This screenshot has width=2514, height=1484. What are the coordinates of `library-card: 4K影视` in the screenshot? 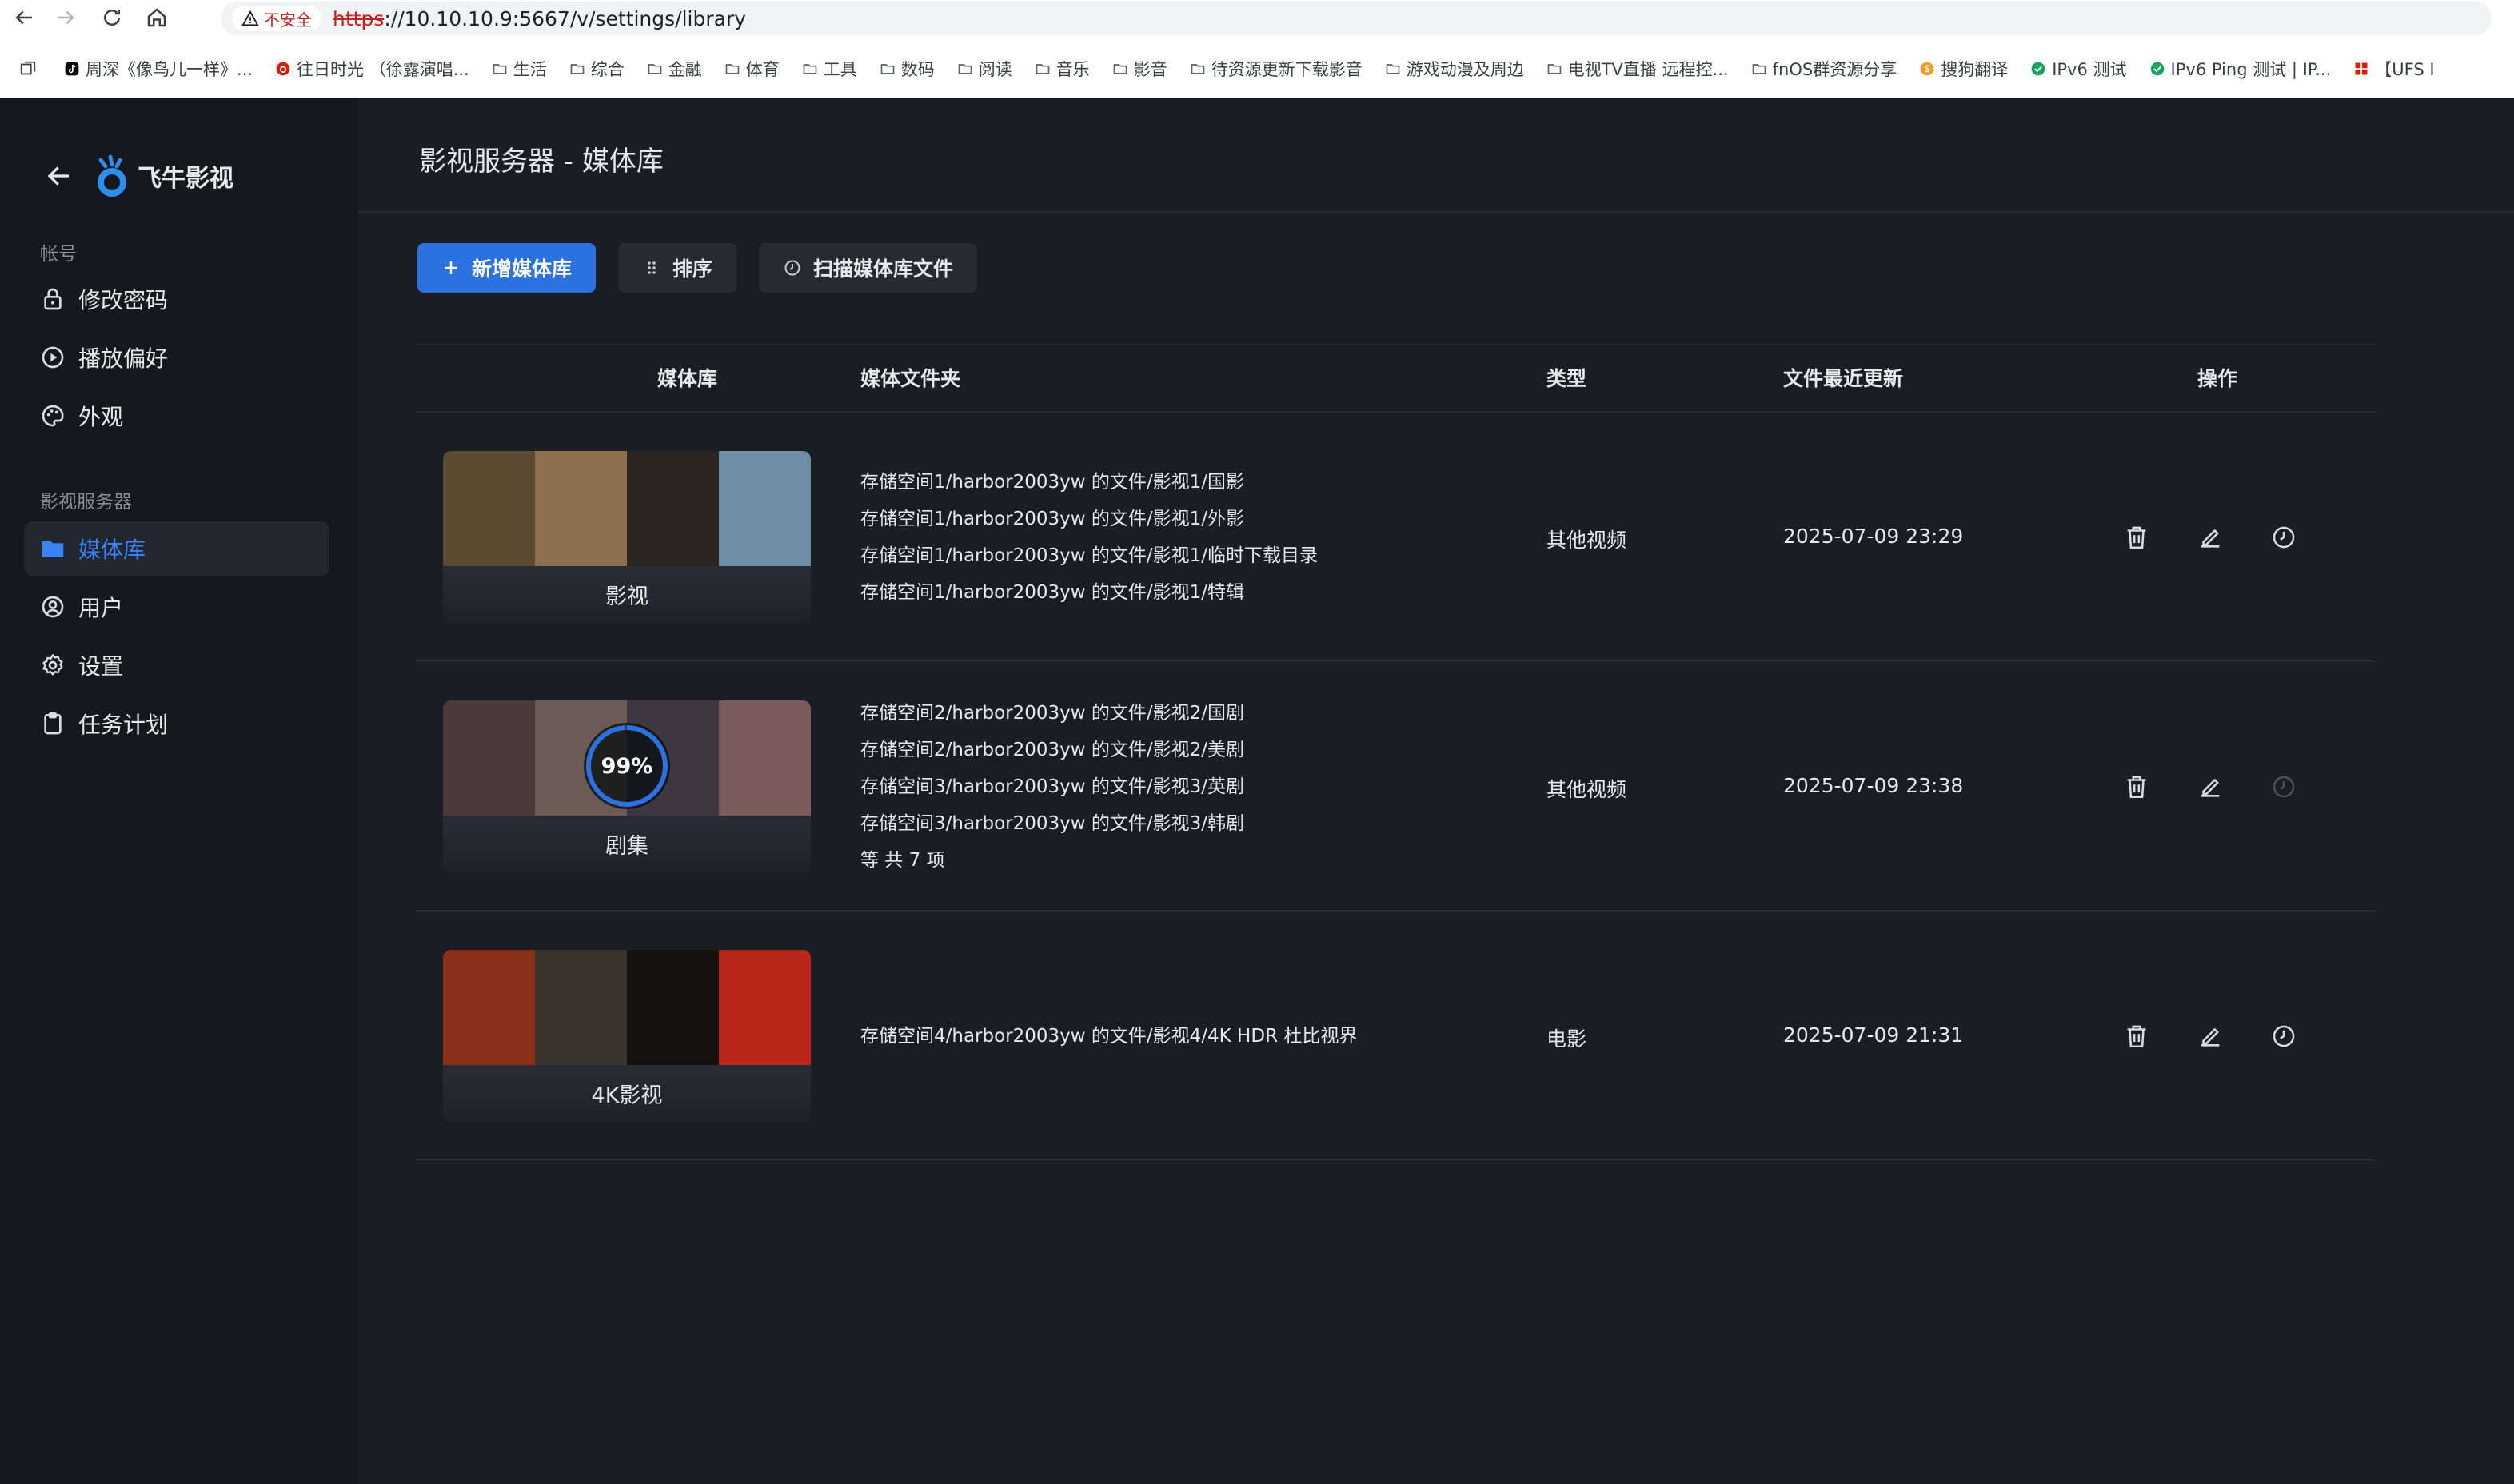 It's located at (627, 1036).